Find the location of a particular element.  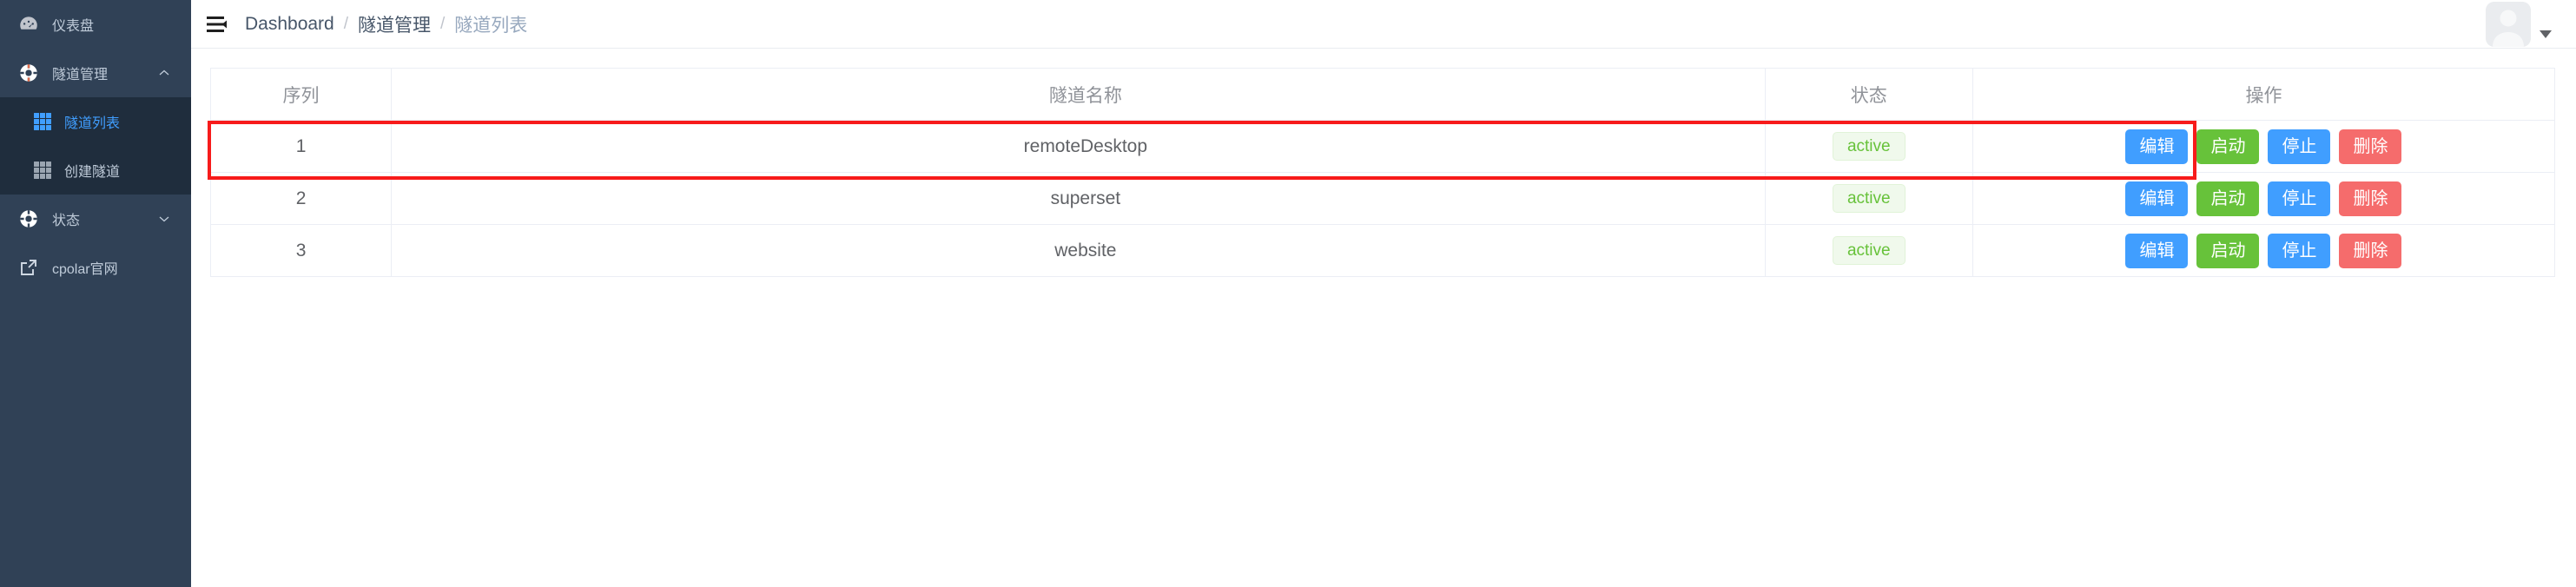

column-header-state: 状态 is located at coordinates (1869, 94).